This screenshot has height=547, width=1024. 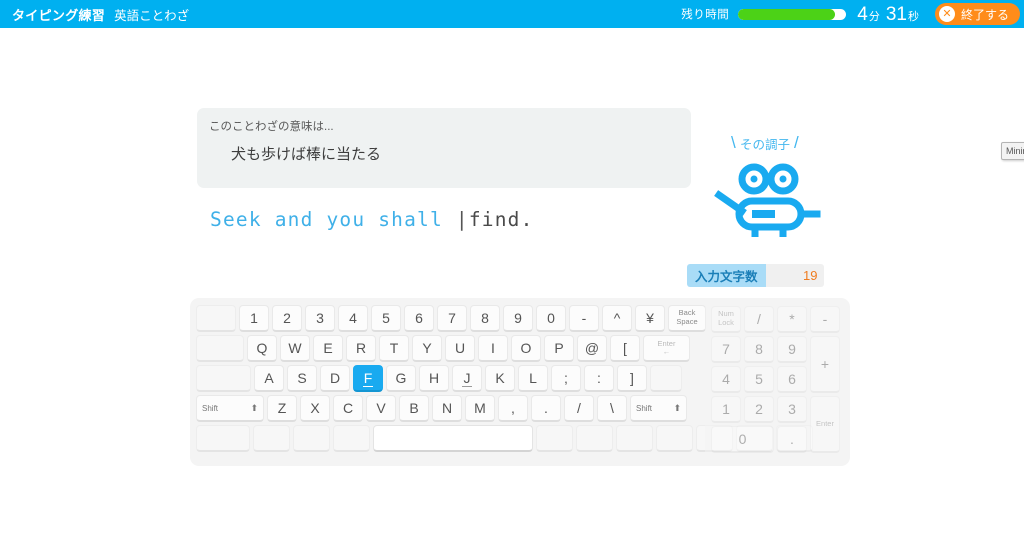 What do you see at coordinates (282, 408) in the screenshot?
I see `key-z: Z` at bounding box center [282, 408].